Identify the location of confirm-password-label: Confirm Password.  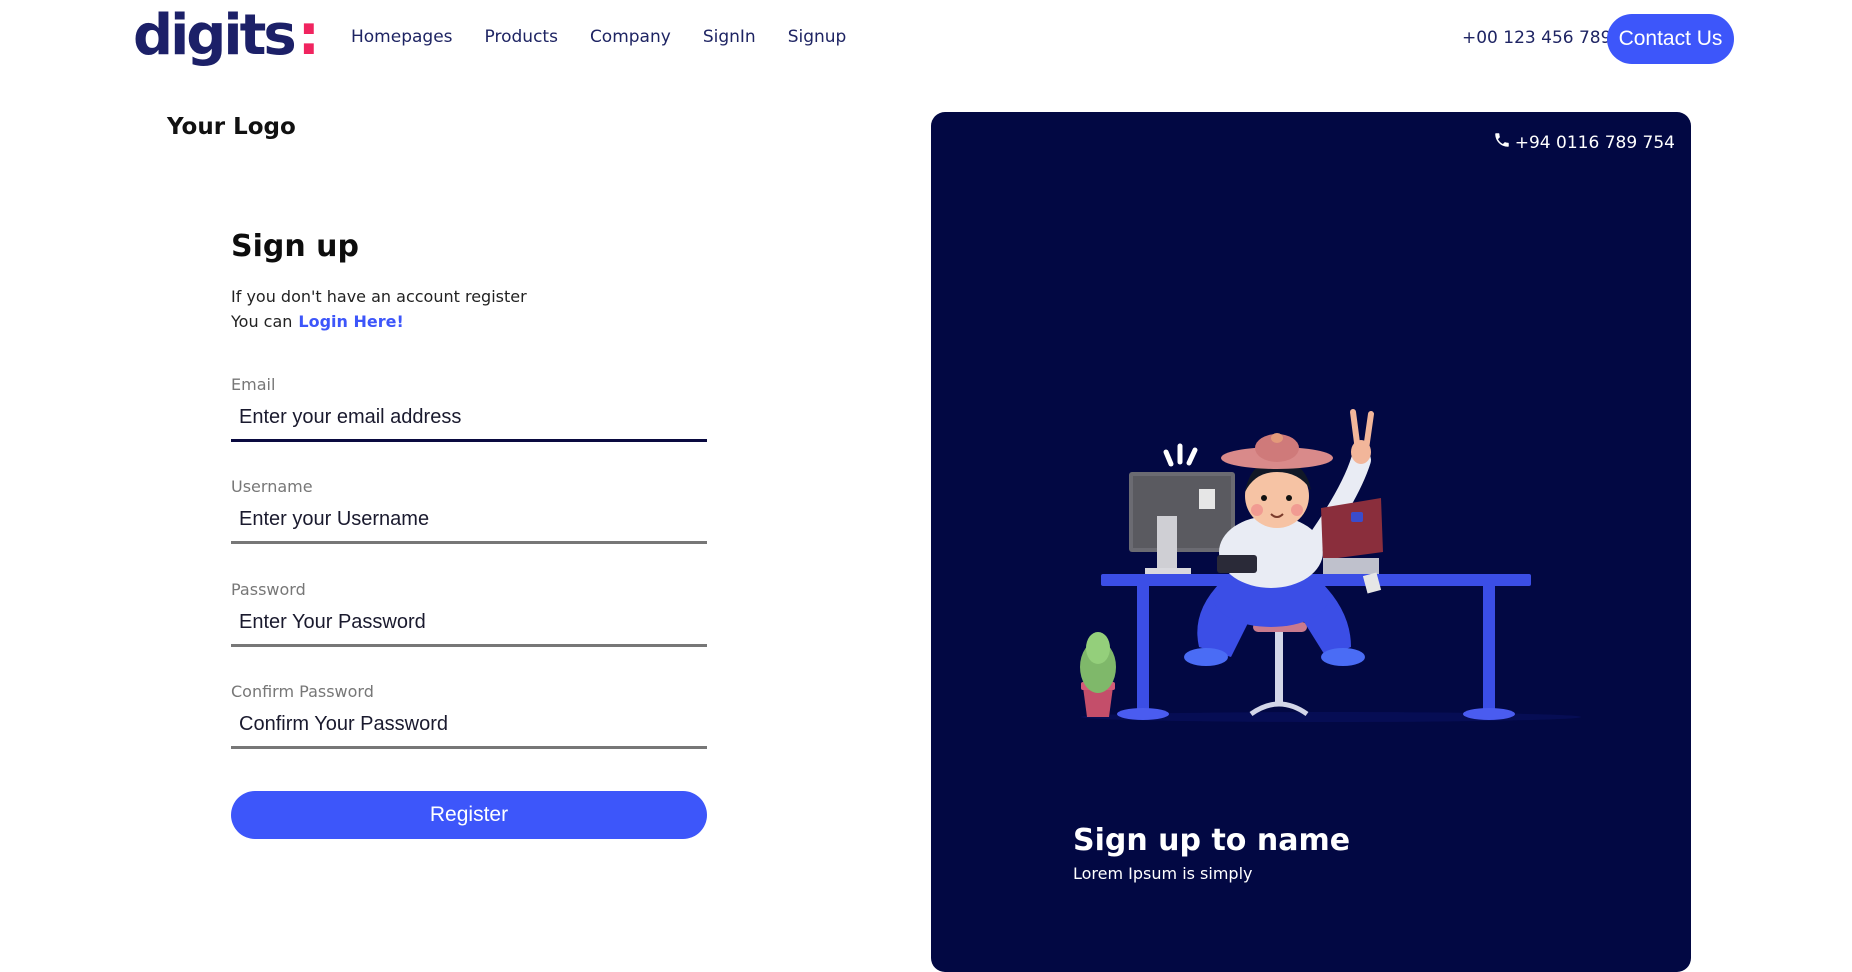
(302, 691).